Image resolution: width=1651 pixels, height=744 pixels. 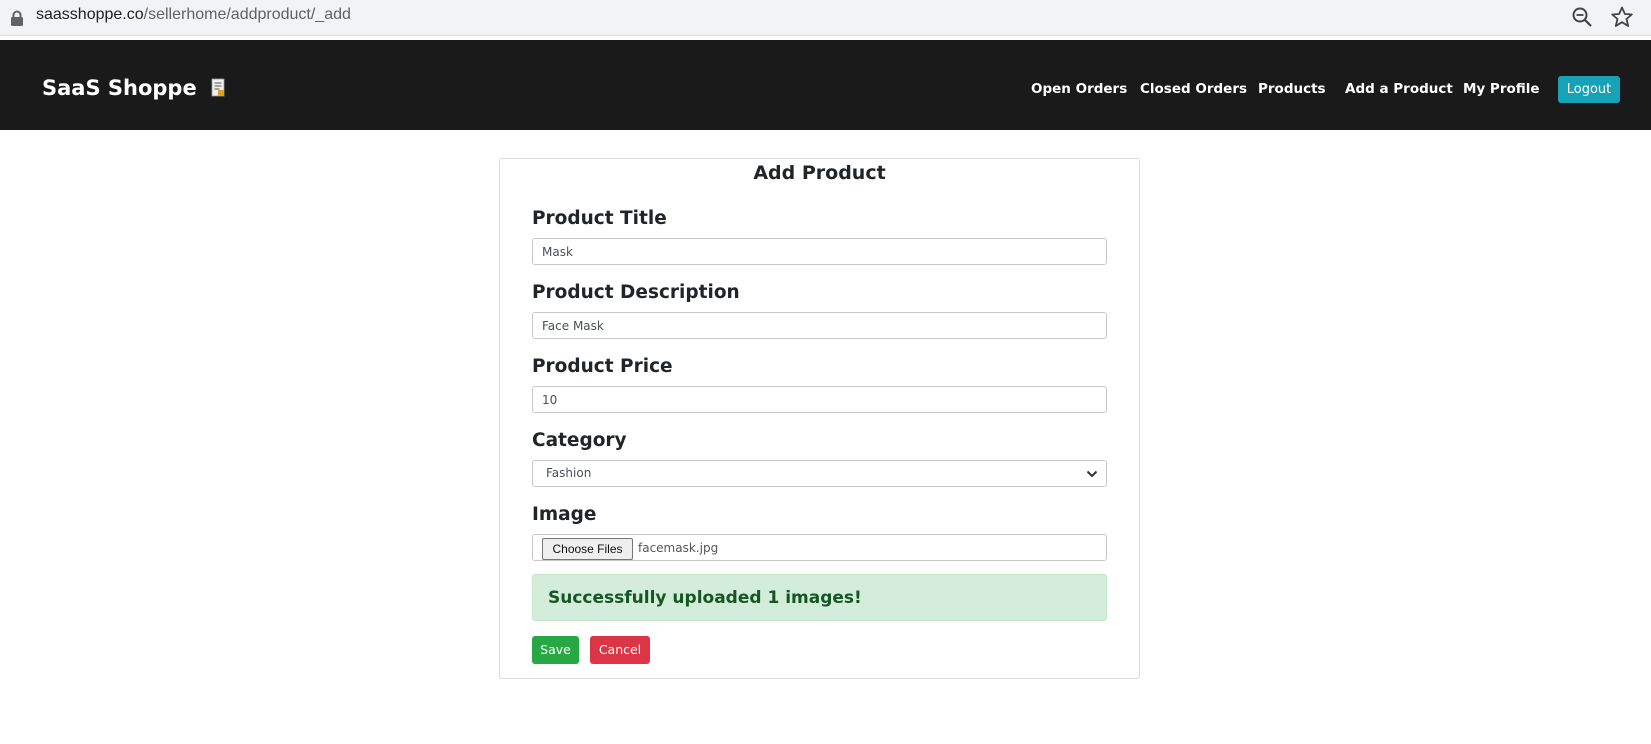 What do you see at coordinates (1292, 89) in the screenshot?
I see `nav-products: Products` at bounding box center [1292, 89].